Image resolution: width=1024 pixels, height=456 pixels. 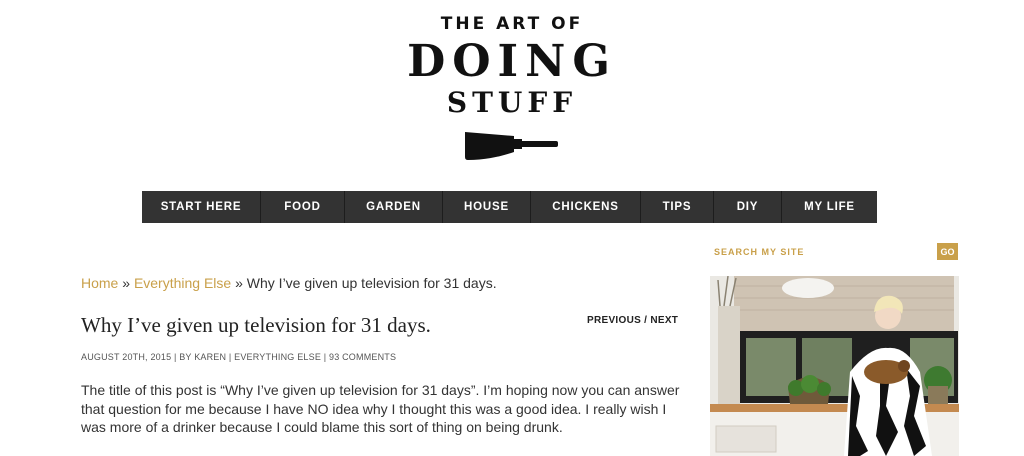 What do you see at coordinates (664, 320) in the screenshot?
I see `next-post-link: NEXT` at bounding box center [664, 320].